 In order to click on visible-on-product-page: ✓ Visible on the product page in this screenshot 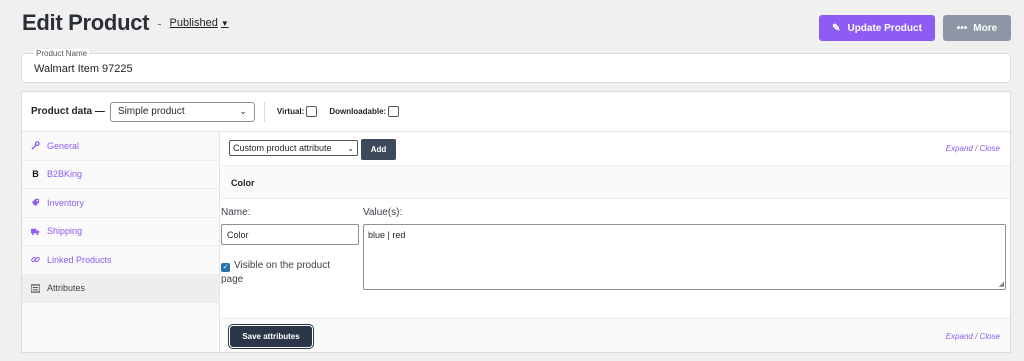, I will do `click(286, 273)`.